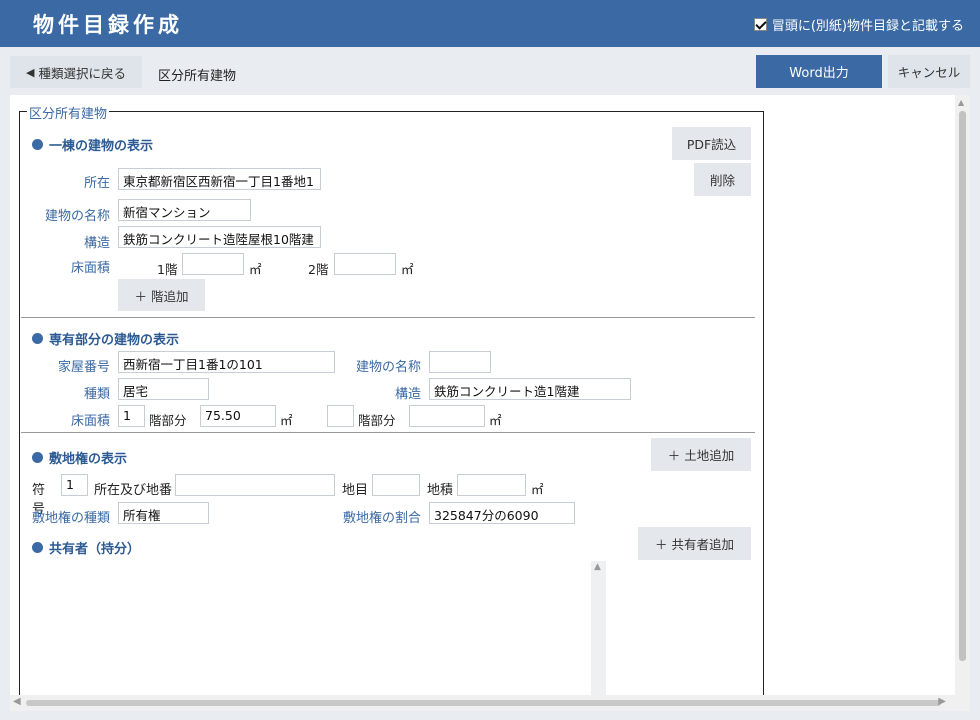 Image resolution: width=980 pixels, height=720 pixels. Describe the element at coordinates (213, 264) in the screenshot. I see `floor-1-area-input` at that location.